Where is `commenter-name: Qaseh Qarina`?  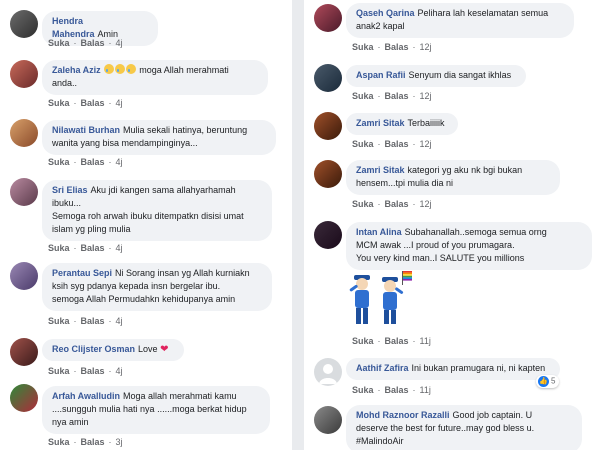
commenter-name: Qaseh Qarina is located at coordinates (385, 13).